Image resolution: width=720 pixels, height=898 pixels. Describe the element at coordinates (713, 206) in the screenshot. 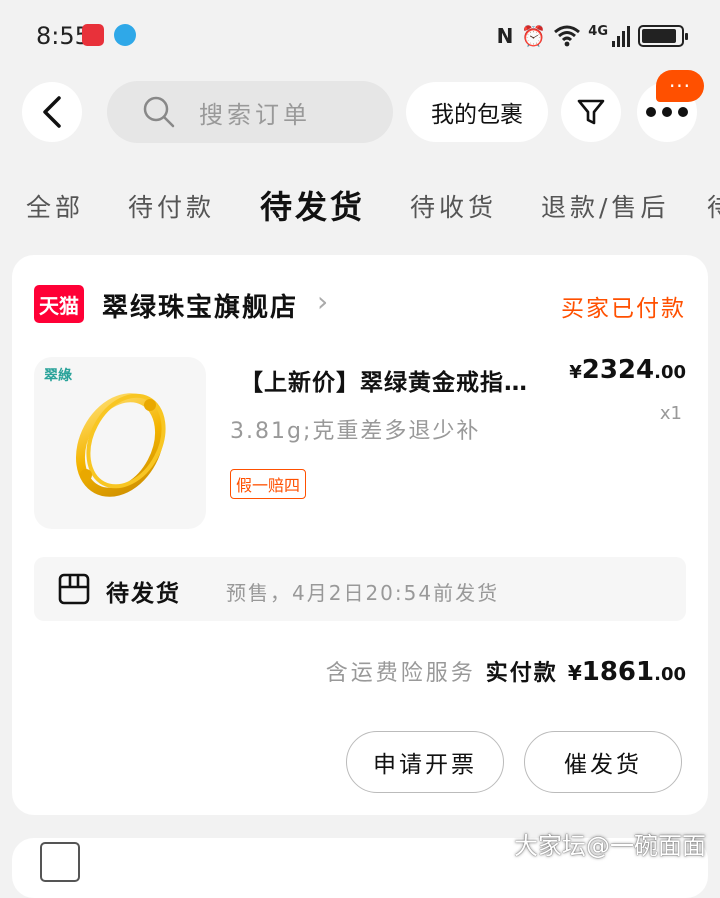

I see `tab-pending-review: 待` at that location.